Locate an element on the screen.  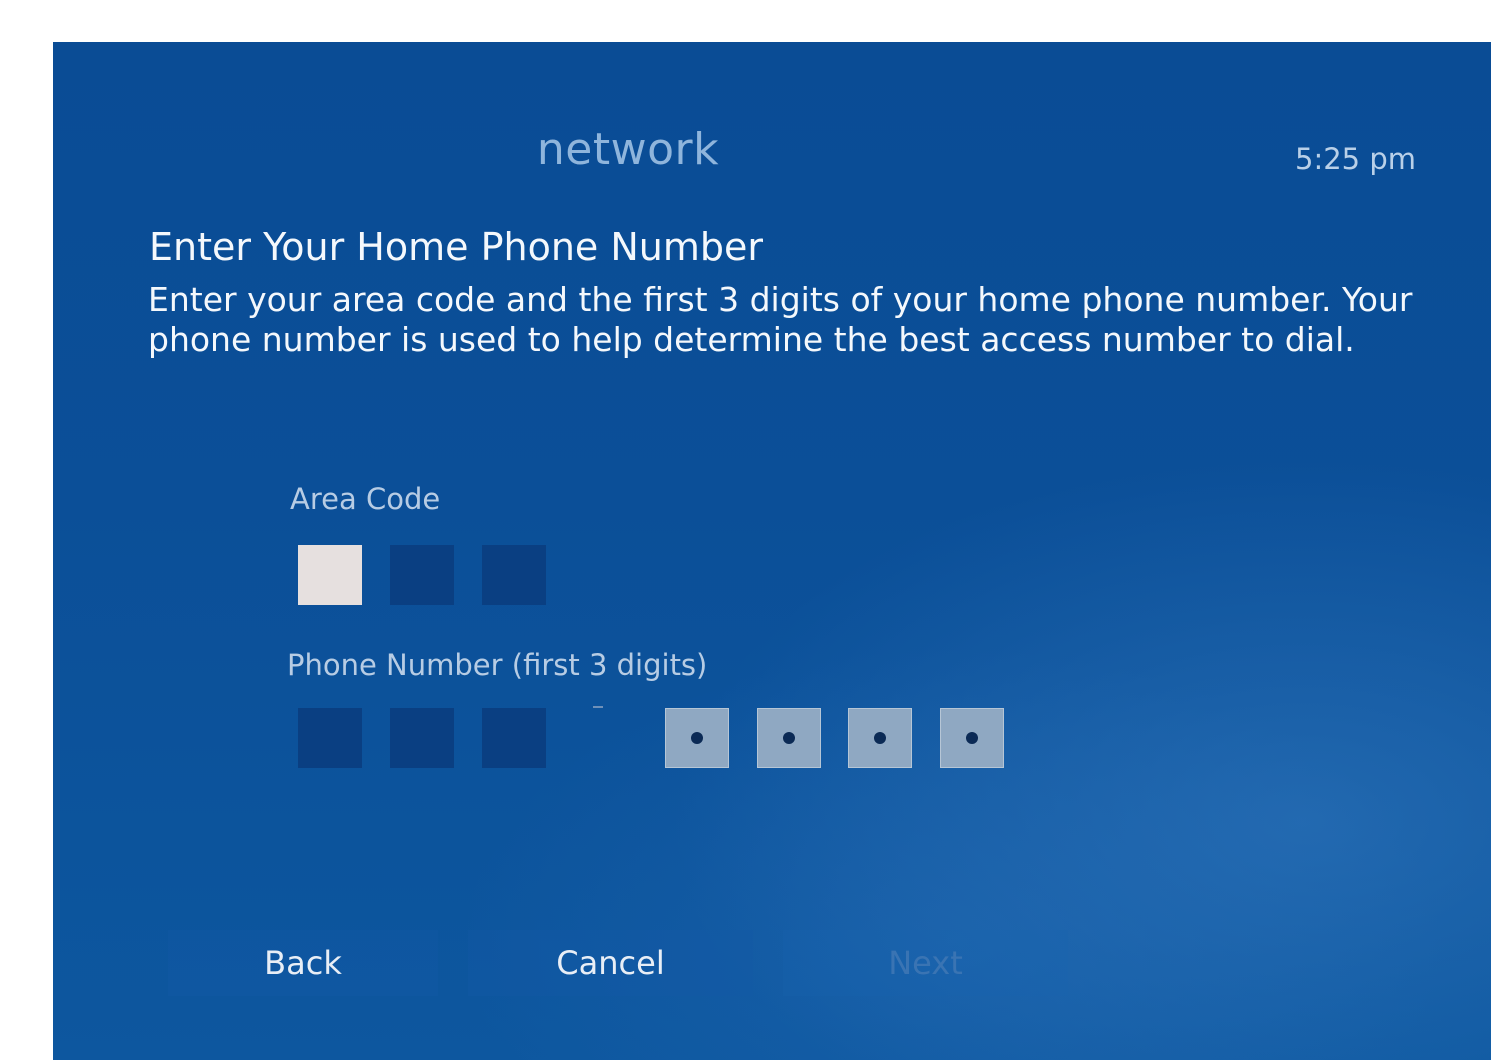
phone-number-label: Phone Number (first 3 digits) is located at coordinates (497, 665).